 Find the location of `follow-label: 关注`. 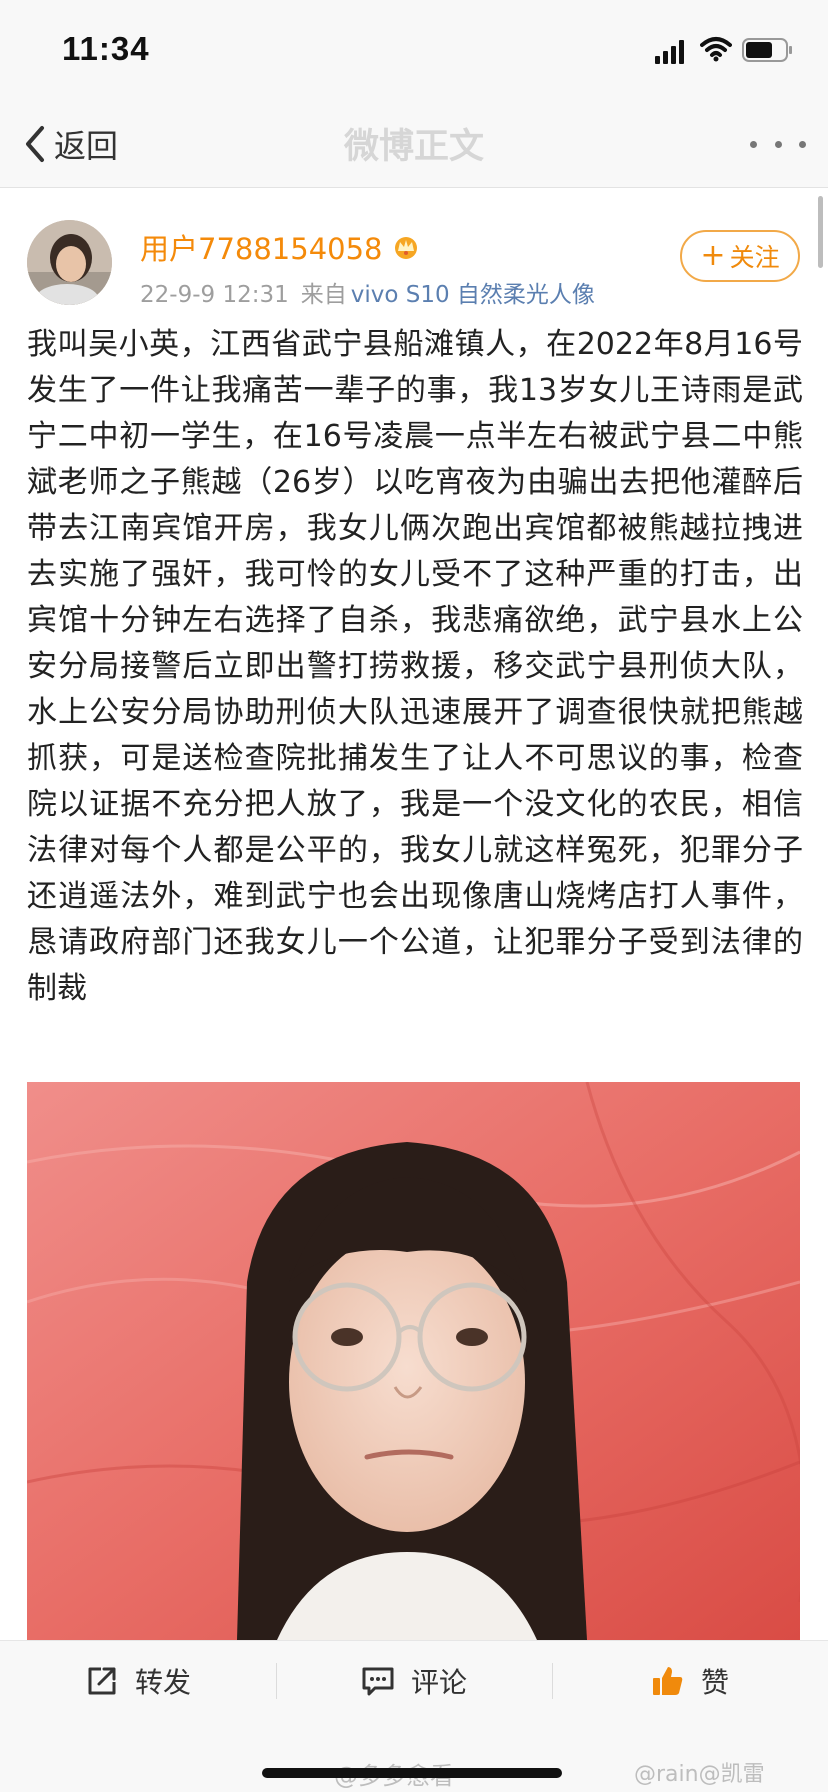

follow-label: 关注 is located at coordinates (754, 257).